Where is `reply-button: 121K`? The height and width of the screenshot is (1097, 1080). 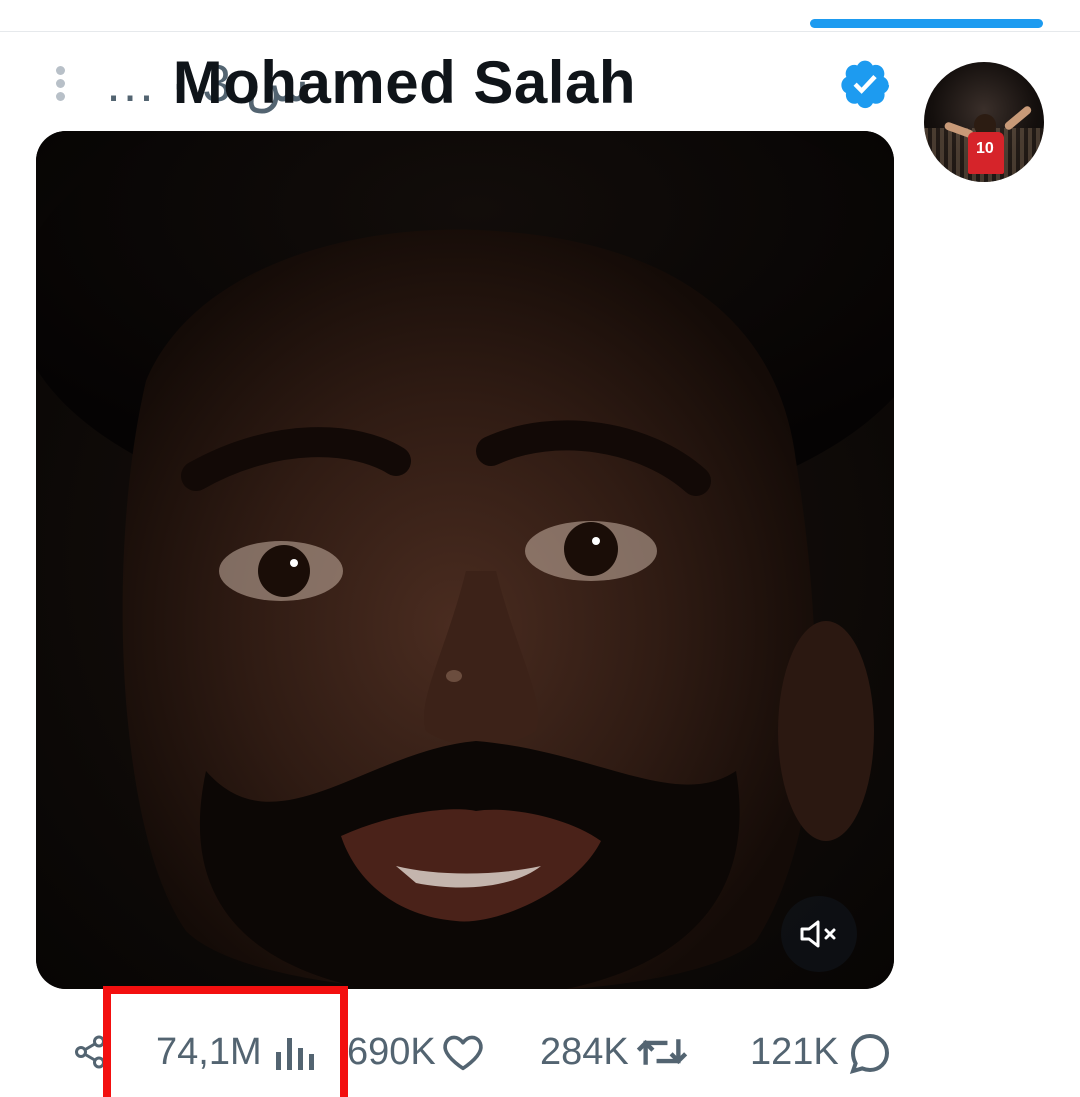
reply-button: 121K is located at coordinates (821, 1052).